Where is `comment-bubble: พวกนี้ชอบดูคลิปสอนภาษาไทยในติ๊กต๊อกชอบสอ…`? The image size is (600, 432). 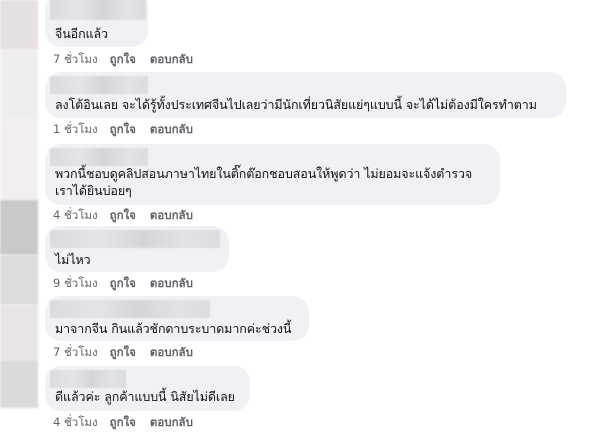 comment-bubble: พวกนี้ชอบดูคลิปสอนภาษาไทยในติ๊กต๊อกชอบสอ… is located at coordinates (272, 174).